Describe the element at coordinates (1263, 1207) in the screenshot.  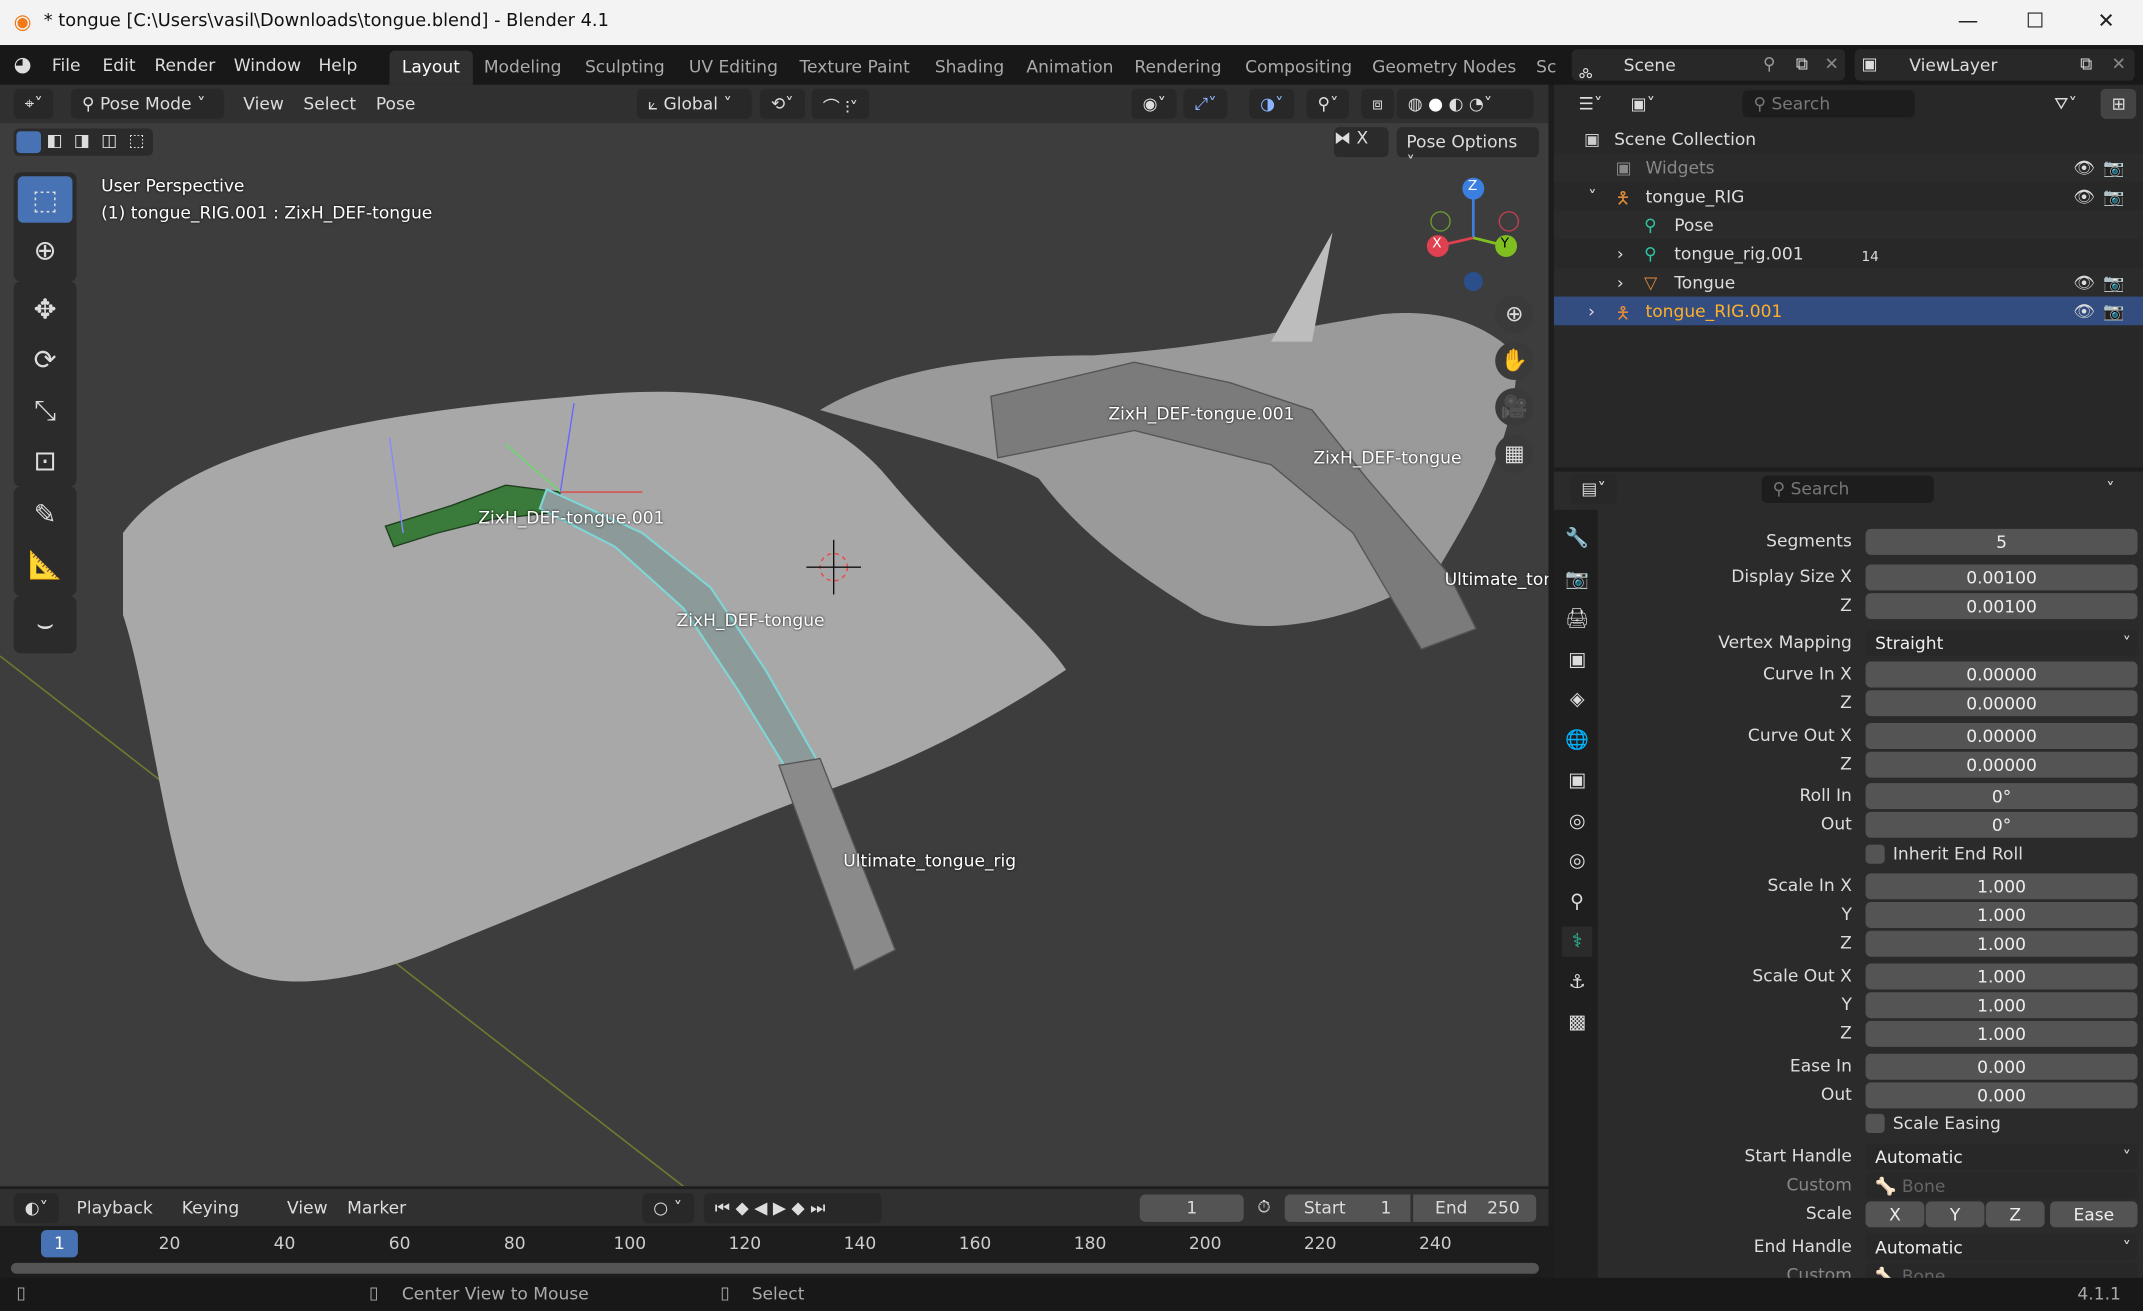
I see `stopwatch-icon: ⏱` at that location.